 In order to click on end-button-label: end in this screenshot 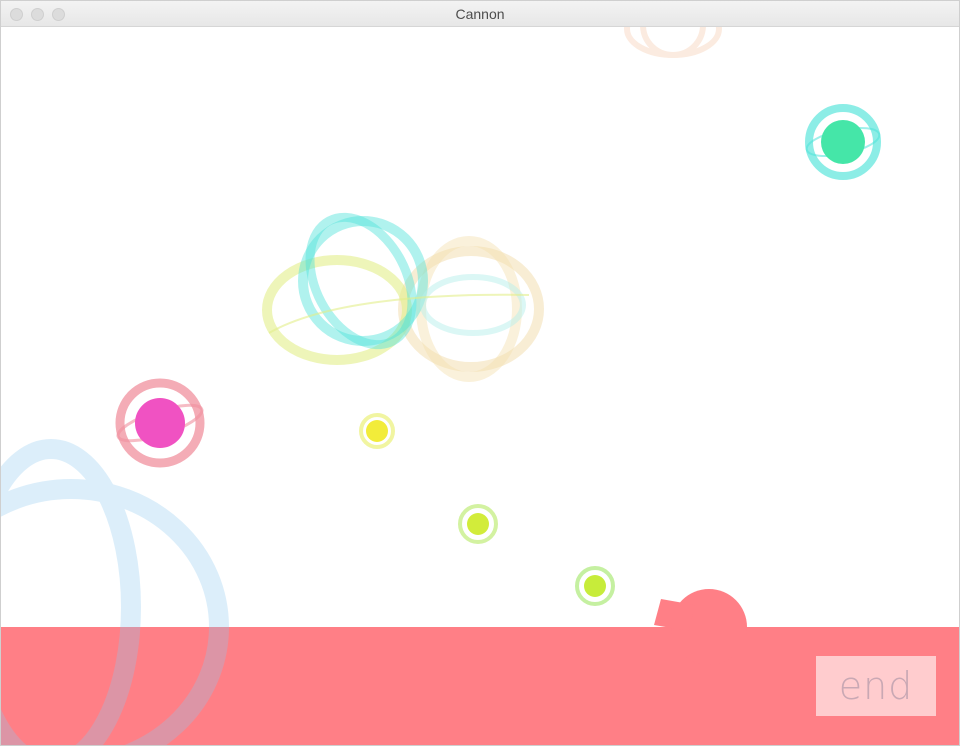, I will do `click(876, 686)`.